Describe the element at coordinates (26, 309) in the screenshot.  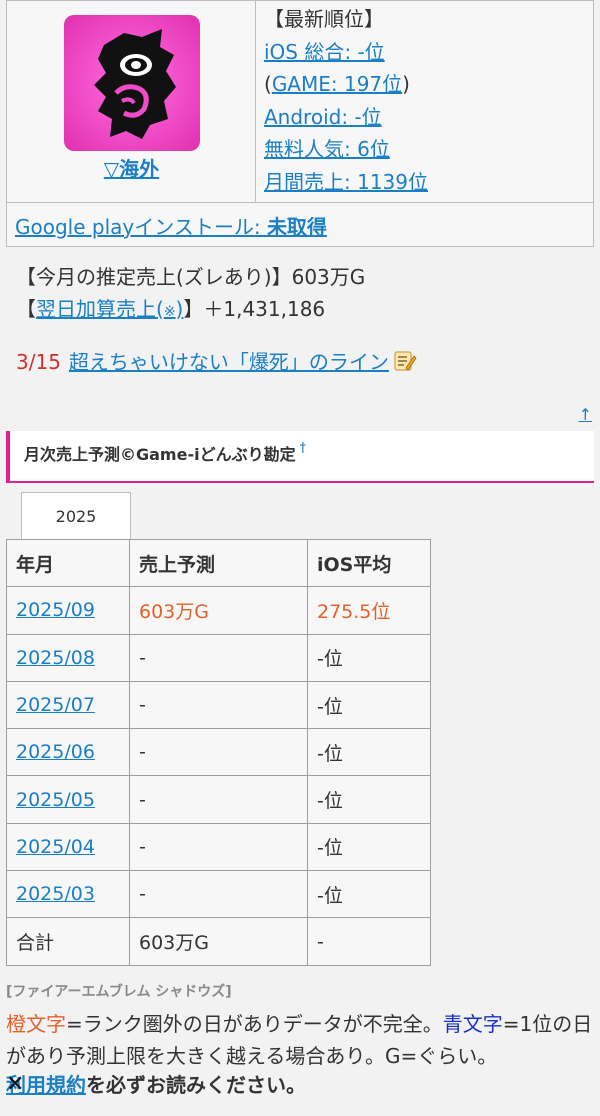
I see `nextday-open: 【` at that location.